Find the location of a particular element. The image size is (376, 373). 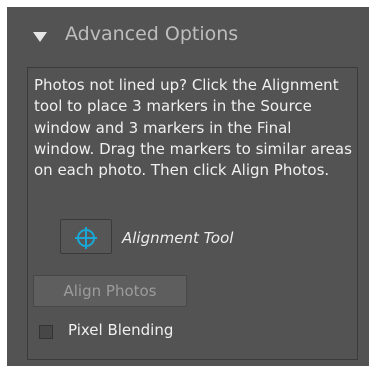

alignment-tool-label: Alignment Tool is located at coordinates (178, 238).